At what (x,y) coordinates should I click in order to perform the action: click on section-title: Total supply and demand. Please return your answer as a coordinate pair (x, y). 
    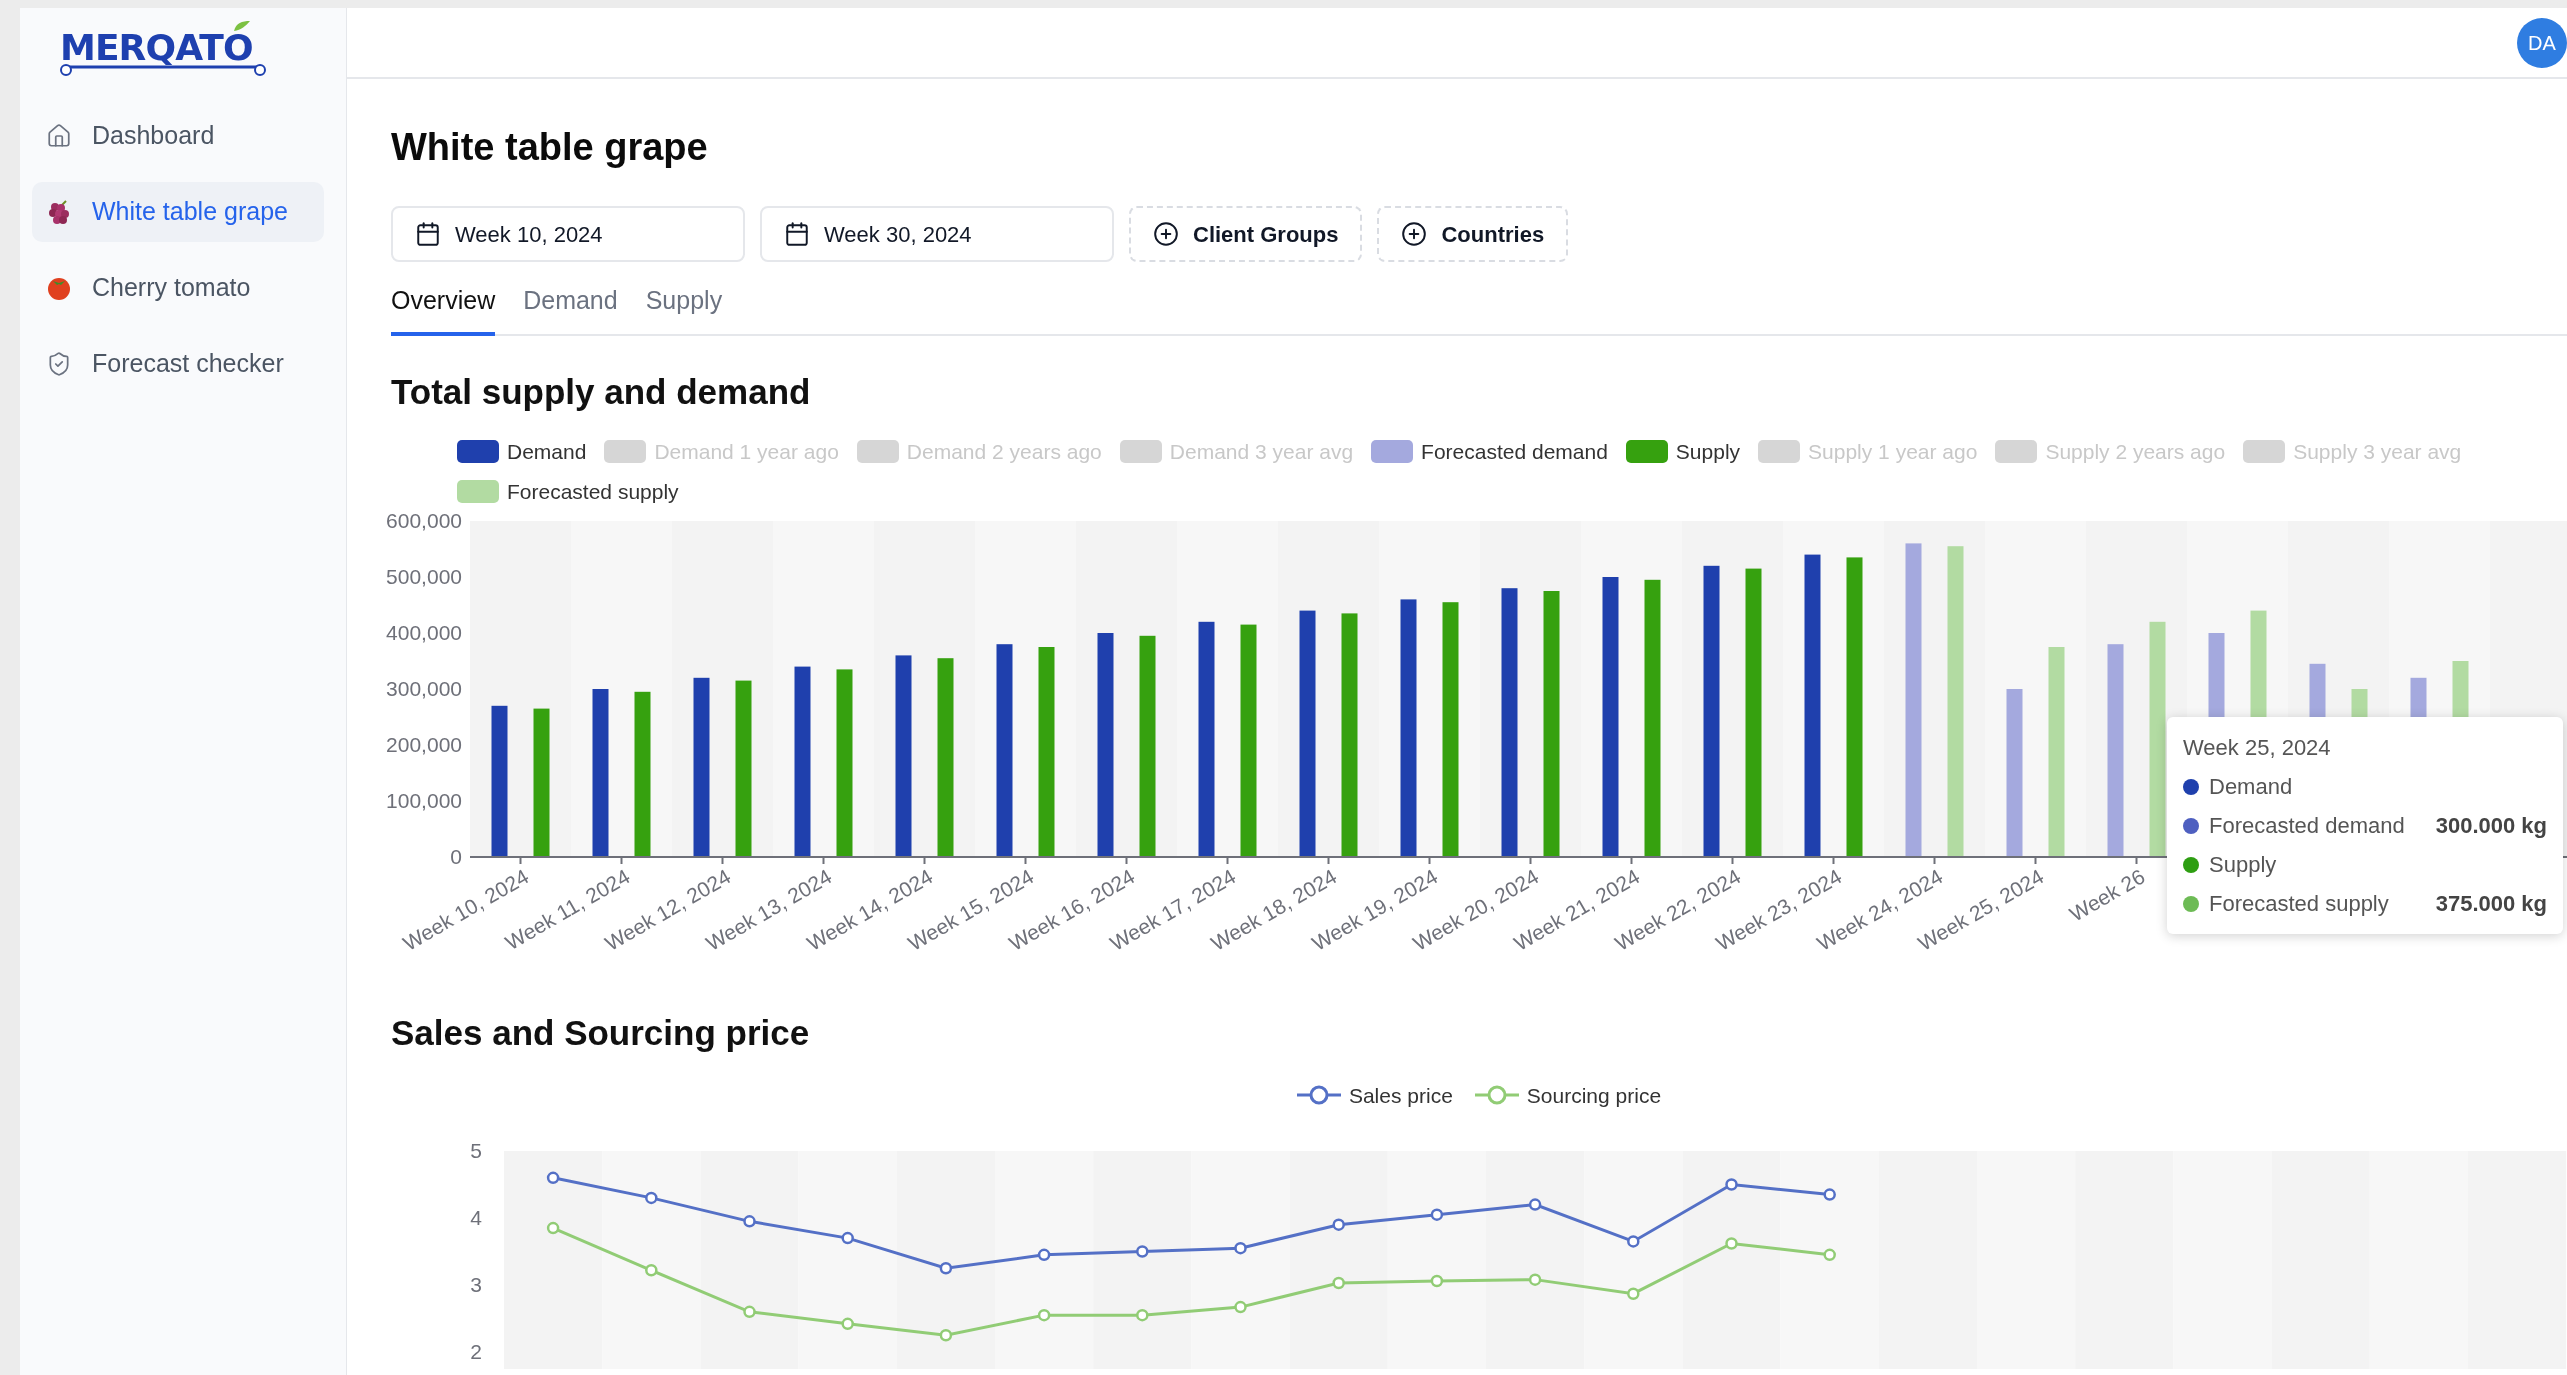
    Looking at the image, I should click on (601, 391).